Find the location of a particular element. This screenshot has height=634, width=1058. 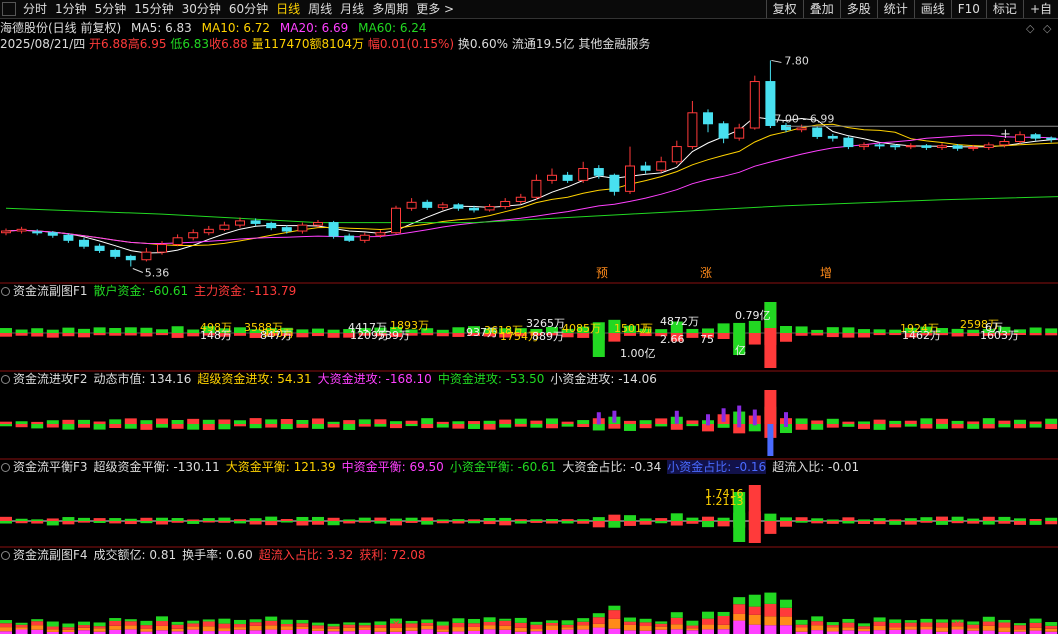

toolbar-button-6: 标记 is located at coordinates (1004, 9).